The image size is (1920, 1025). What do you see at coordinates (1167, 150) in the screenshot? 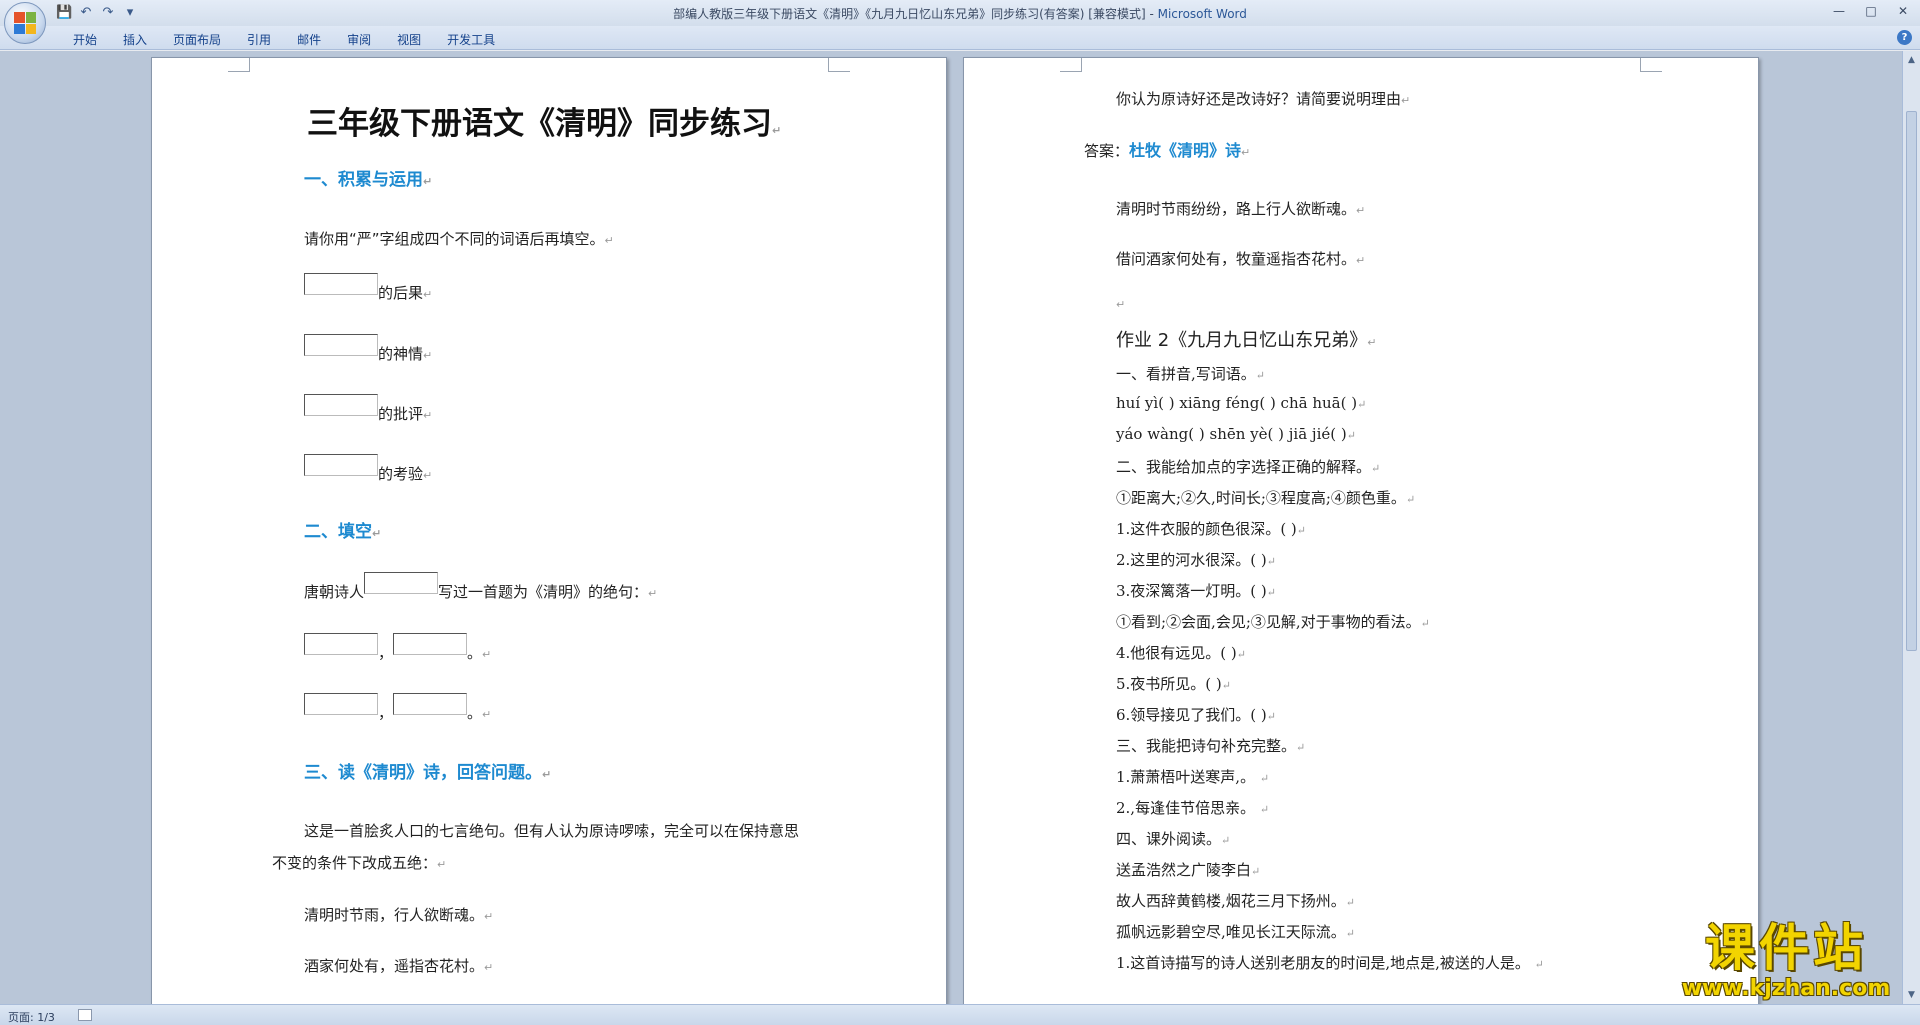
I see `answer-line: 答案：杜牧《清明》诗↵` at bounding box center [1167, 150].